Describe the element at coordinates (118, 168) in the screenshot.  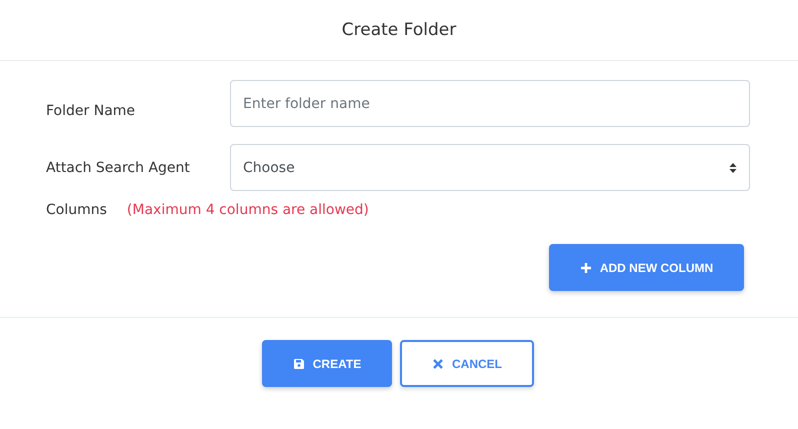
I see `field-label: Attach Search Agent` at that location.